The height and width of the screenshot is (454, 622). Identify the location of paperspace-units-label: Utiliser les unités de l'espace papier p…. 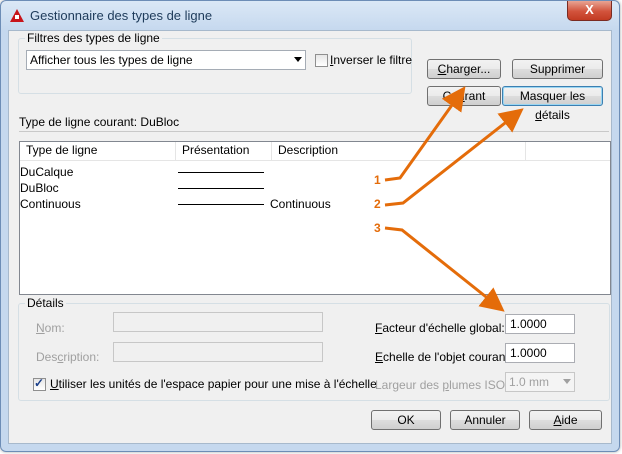
(213, 384).